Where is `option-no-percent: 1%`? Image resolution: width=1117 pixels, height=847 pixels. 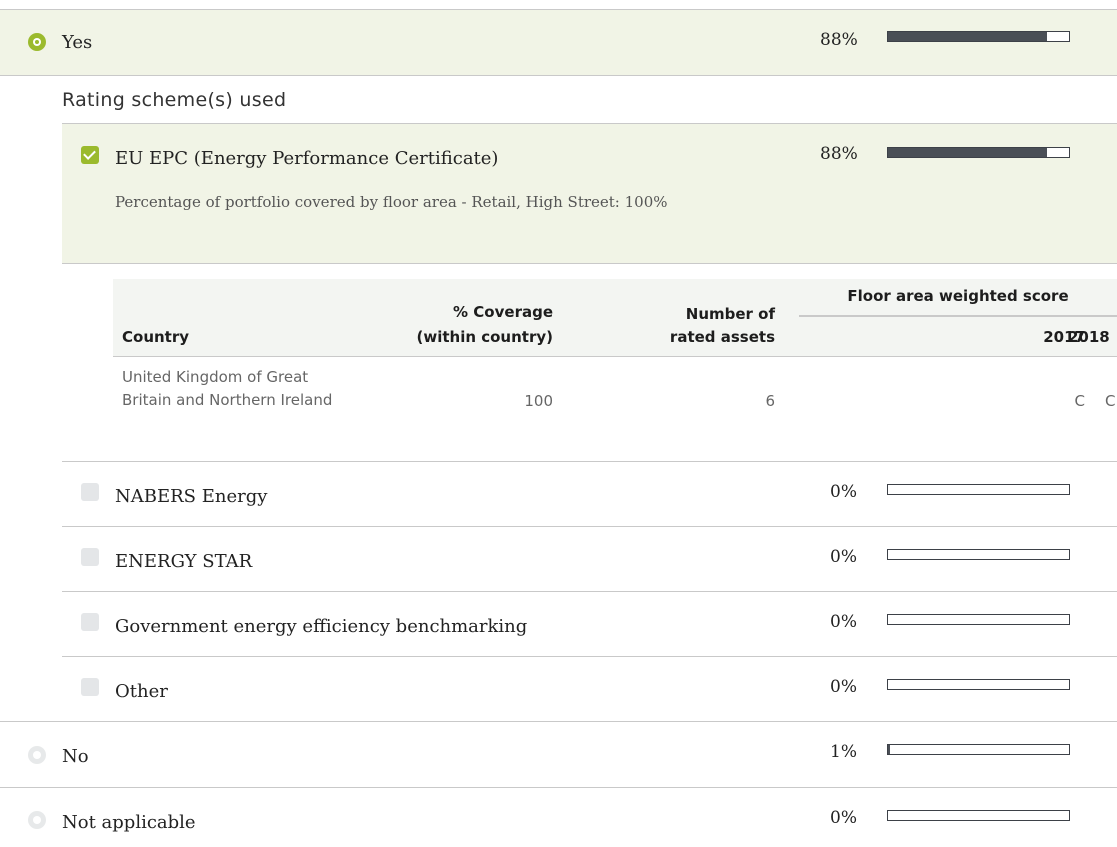 option-no-percent: 1% is located at coordinates (843, 752).